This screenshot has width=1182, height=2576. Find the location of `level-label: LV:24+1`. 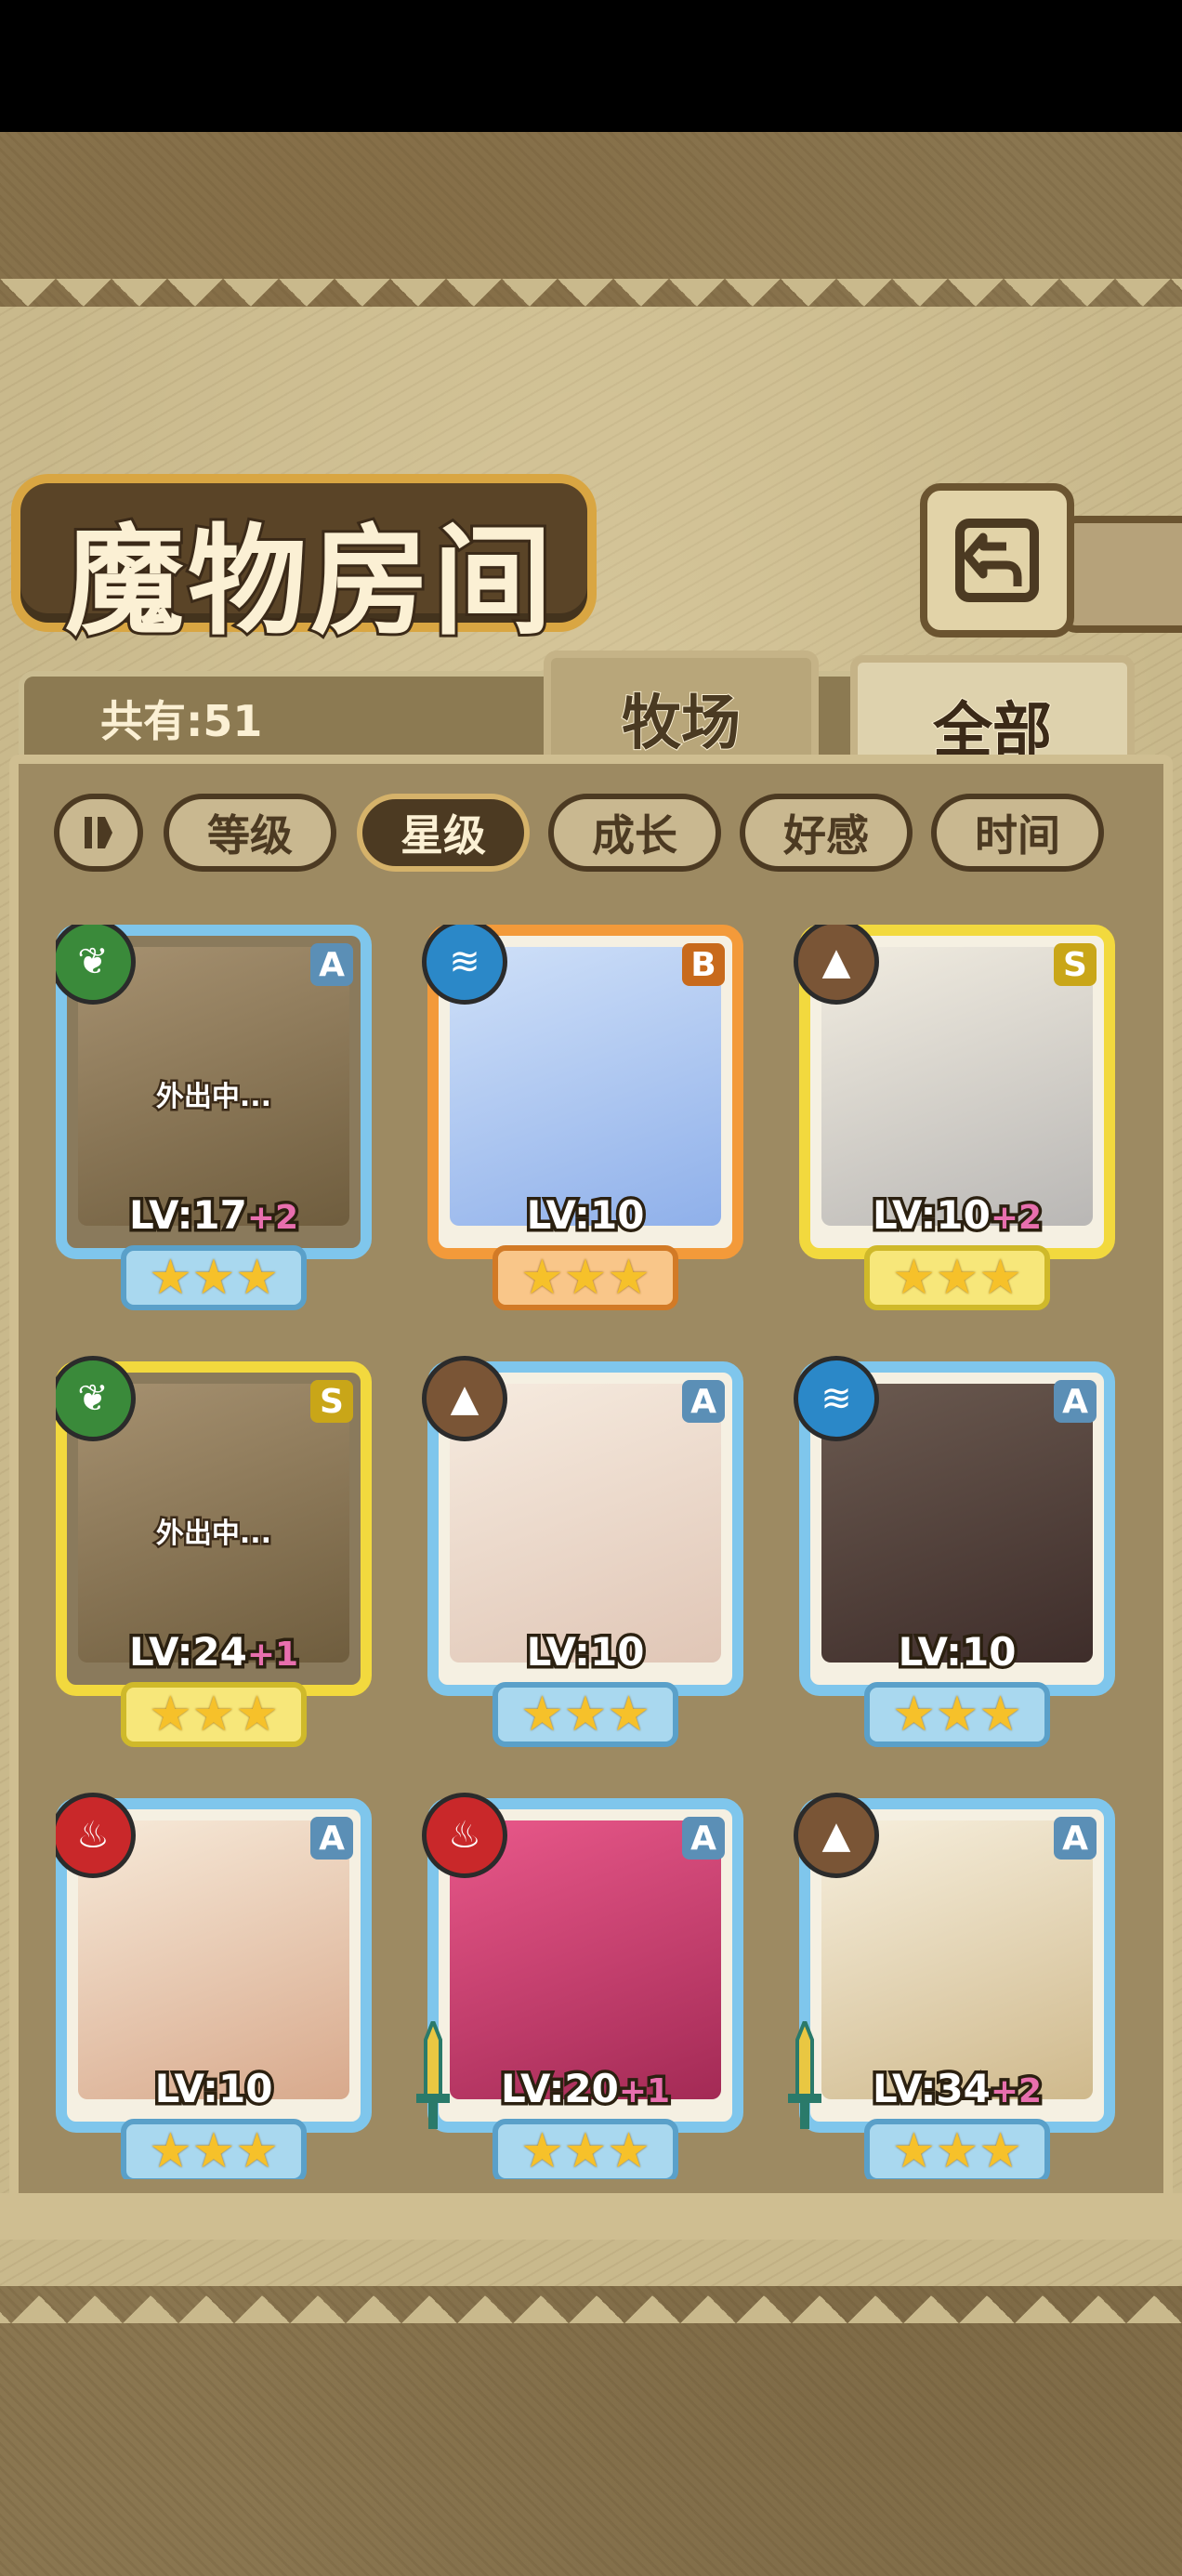

level-label: LV:24+1 is located at coordinates (214, 1652).